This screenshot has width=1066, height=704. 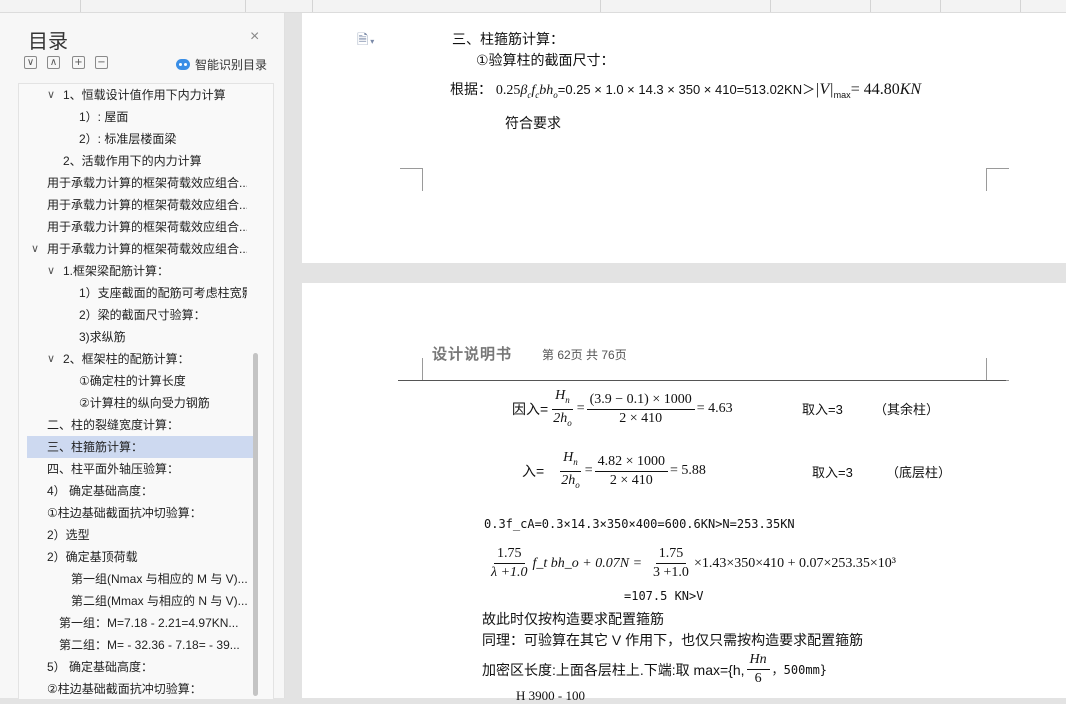 I want to click on header-rule, so click(x=702, y=380).